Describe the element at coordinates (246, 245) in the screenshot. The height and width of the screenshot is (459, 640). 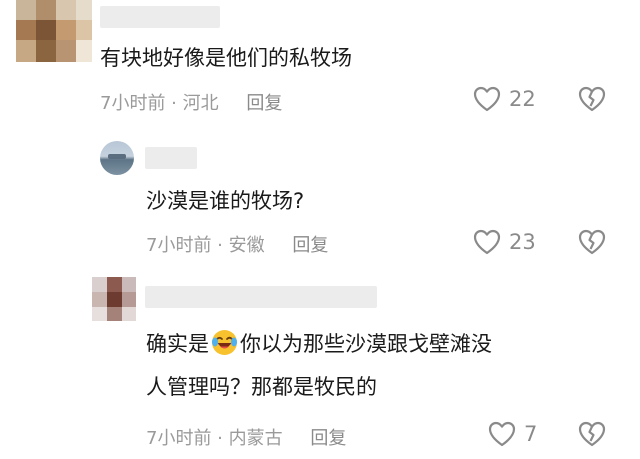
I see `comment-location: 安徽` at that location.